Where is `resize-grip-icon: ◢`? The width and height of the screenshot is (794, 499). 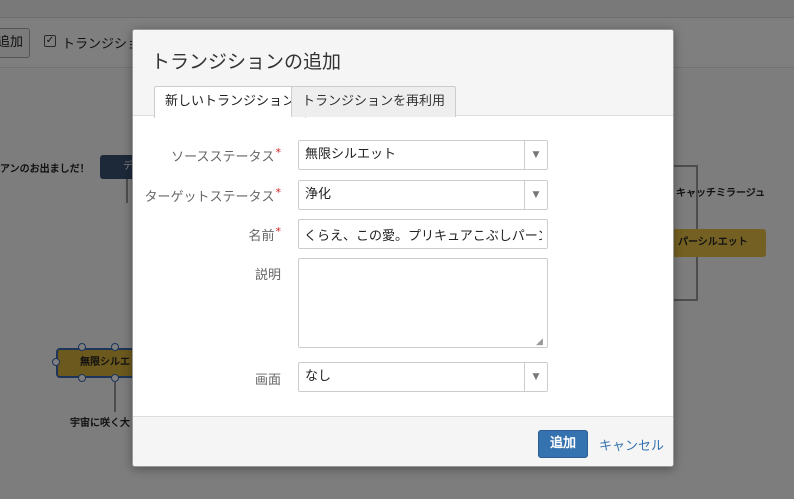
resize-grip-icon: ◢ is located at coordinates (541, 342).